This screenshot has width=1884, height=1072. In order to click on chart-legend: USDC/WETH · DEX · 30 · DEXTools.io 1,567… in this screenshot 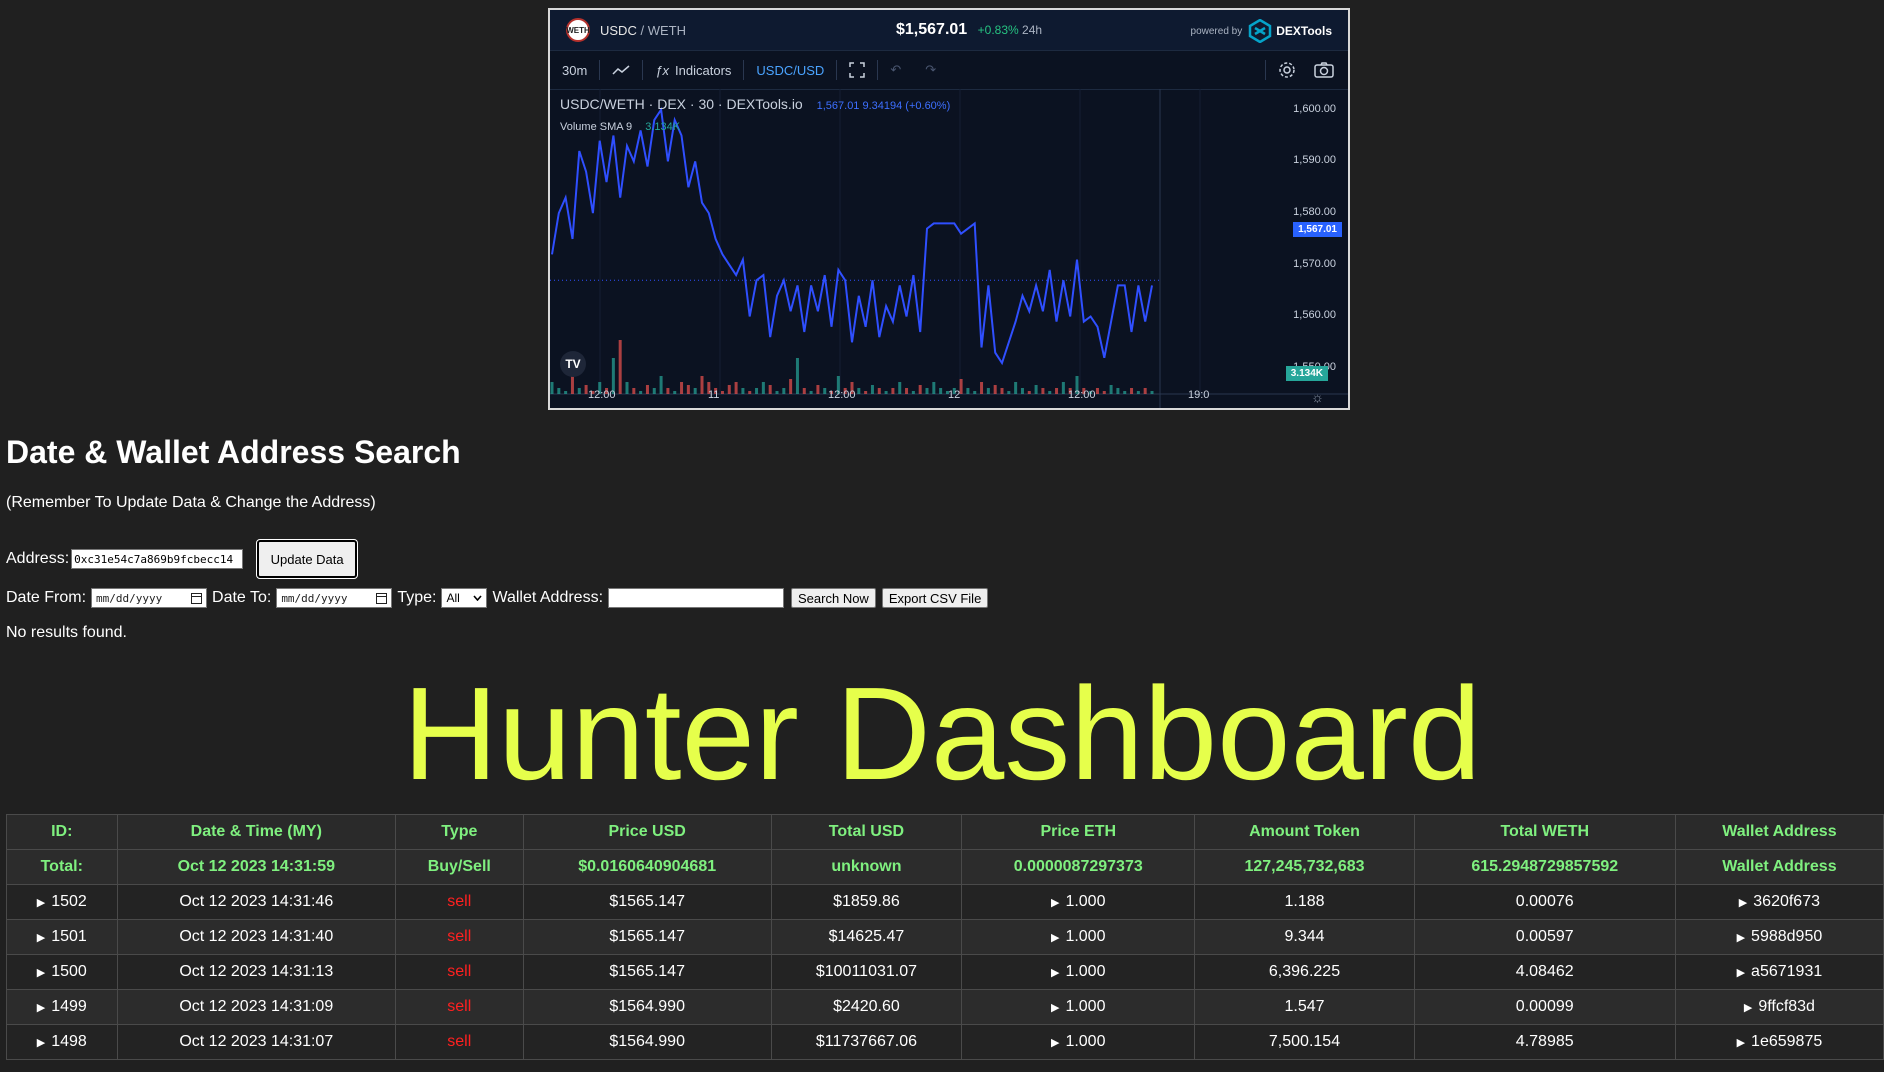, I will do `click(755, 104)`.